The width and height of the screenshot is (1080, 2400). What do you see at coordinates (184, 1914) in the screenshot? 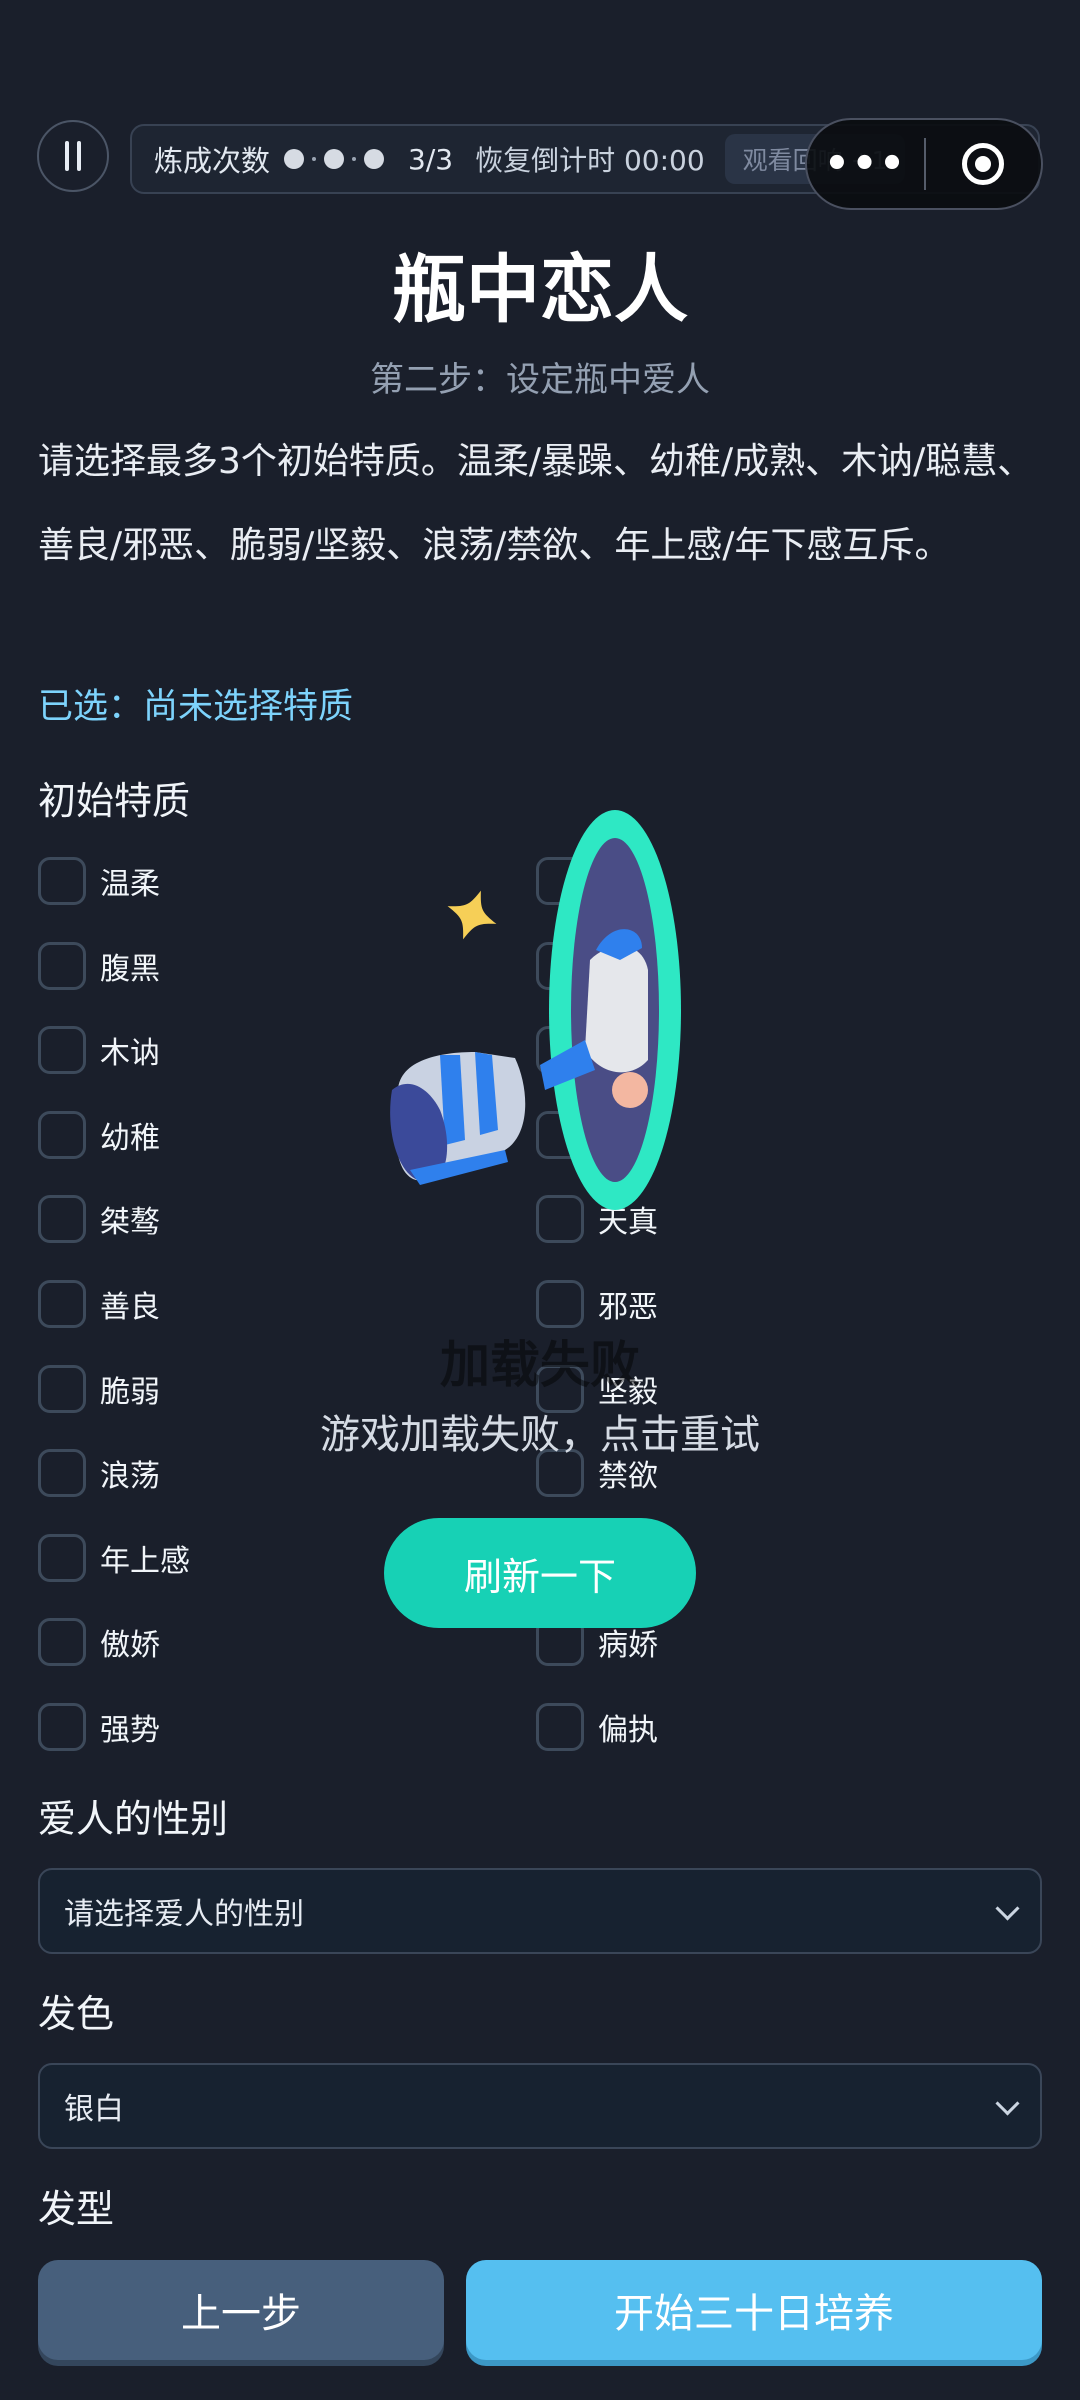
I see `gender-select-placeholder: 请选择爱人的性别` at bounding box center [184, 1914].